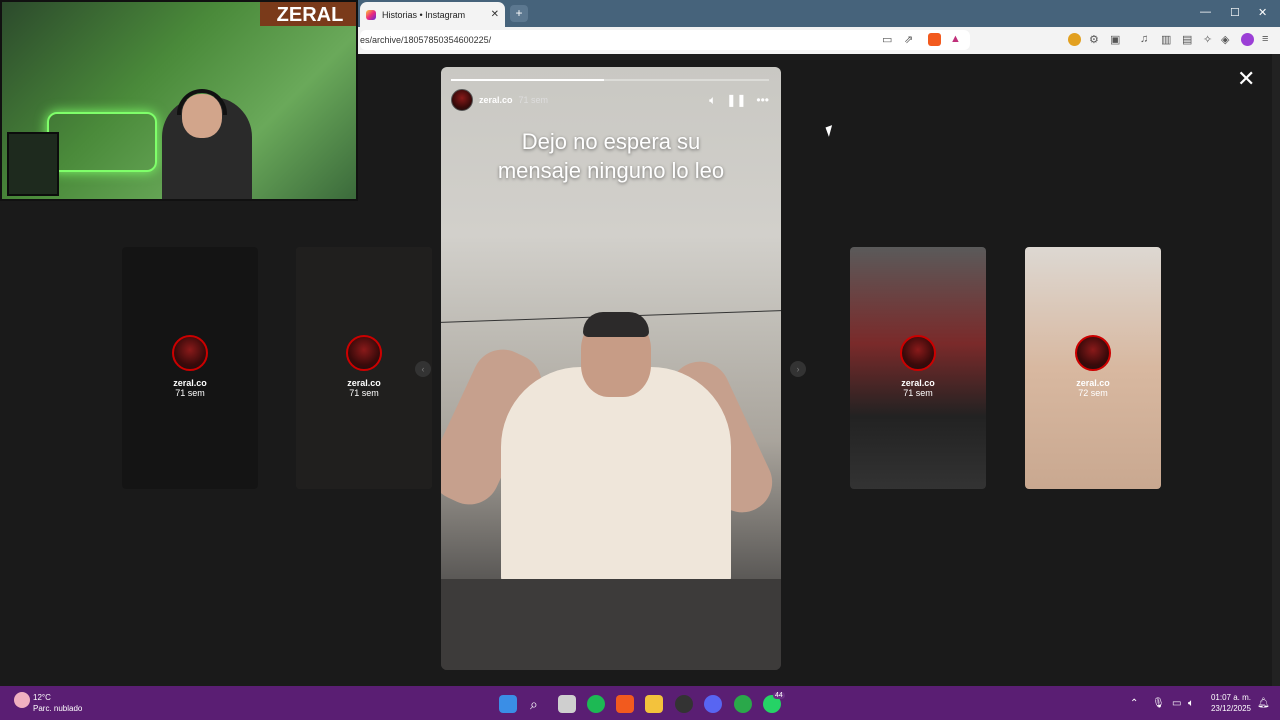 The height and width of the screenshot is (720, 1280). Describe the element at coordinates (1134, 703) in the screenshot. I see `chevron-up-icon: ⌃` at that location.